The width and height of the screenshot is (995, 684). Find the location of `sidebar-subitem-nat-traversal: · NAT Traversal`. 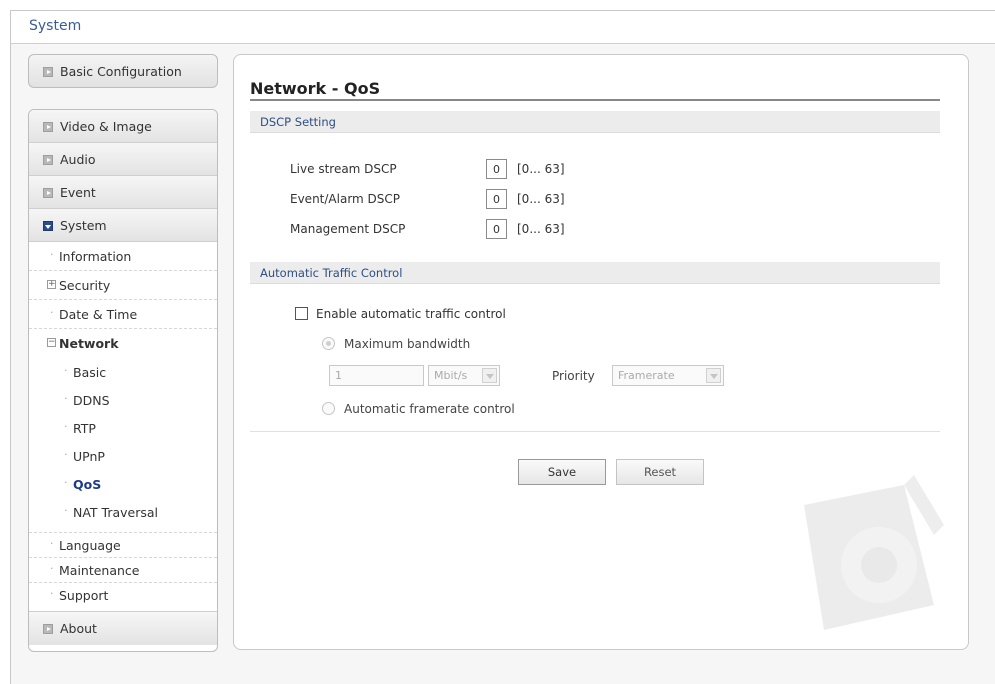

sidebar-subitem-nat-traversal: · NAT Traversal is located at coordinates (123, 512).